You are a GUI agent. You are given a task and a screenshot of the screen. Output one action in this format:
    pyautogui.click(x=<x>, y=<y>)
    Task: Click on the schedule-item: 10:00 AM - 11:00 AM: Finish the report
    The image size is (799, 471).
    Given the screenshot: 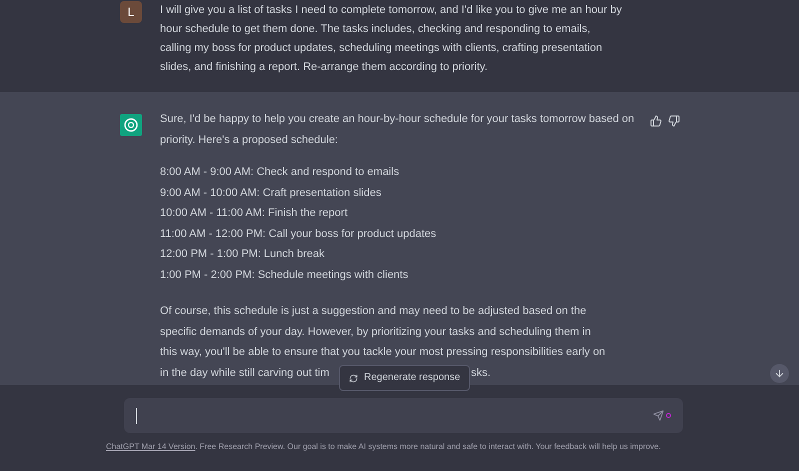 What is the action you would take?
    pyautogui.click(x=254, y=213)
    